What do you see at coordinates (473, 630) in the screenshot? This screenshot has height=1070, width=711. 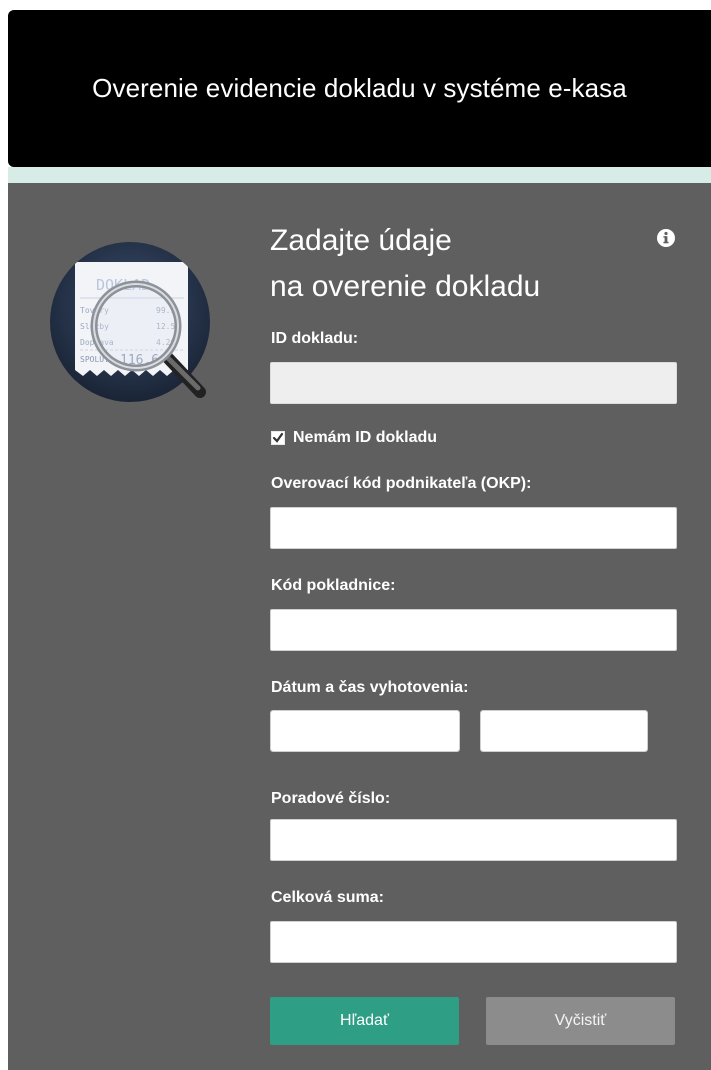 I see `cash-register-input` at bounding box center [473, 630].